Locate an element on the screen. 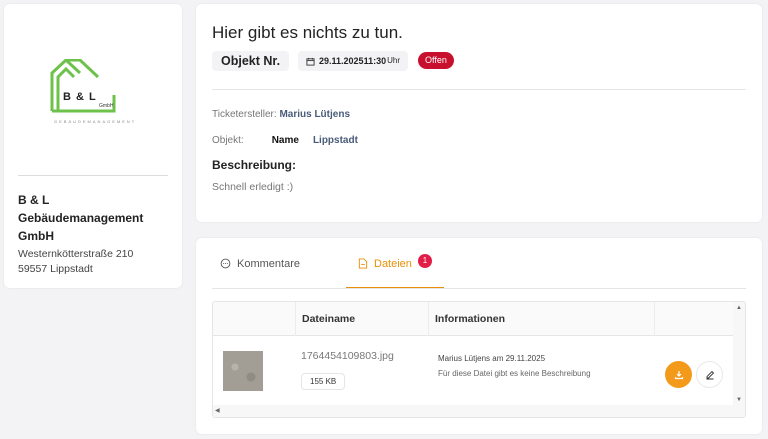 The width and height of the screenshot is (768, 439). edit-button is located at coordinates (709, 374).